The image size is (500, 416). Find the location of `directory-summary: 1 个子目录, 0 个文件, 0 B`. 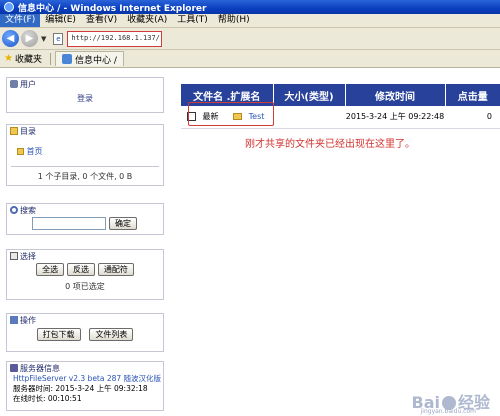

directory-summary: 1 个子目录, 0 个文件, 0 B is located at coordinates (85, 176).